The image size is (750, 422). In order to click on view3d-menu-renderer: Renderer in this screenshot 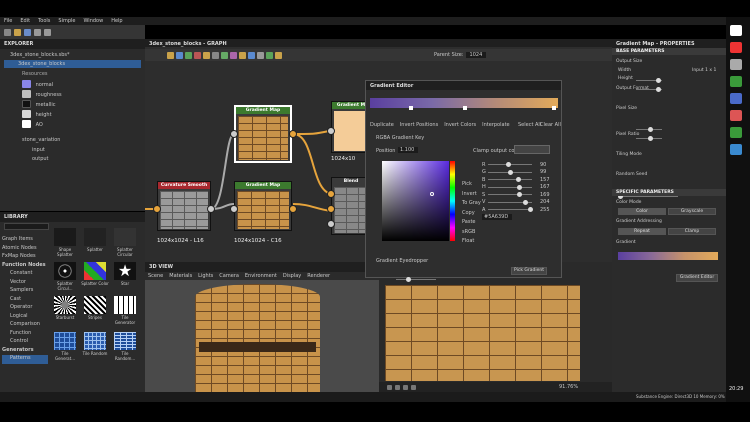, I will do `click(318, 276)`.